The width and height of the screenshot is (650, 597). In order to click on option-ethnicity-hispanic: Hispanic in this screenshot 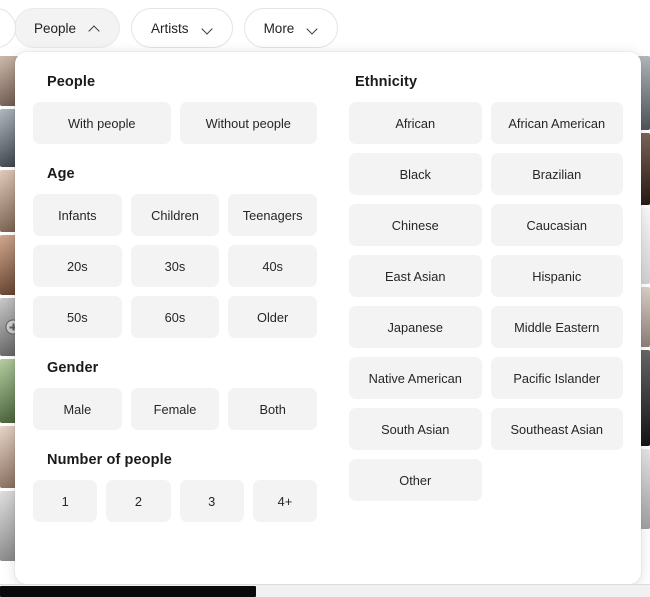, I will do `click(556, 276)`.